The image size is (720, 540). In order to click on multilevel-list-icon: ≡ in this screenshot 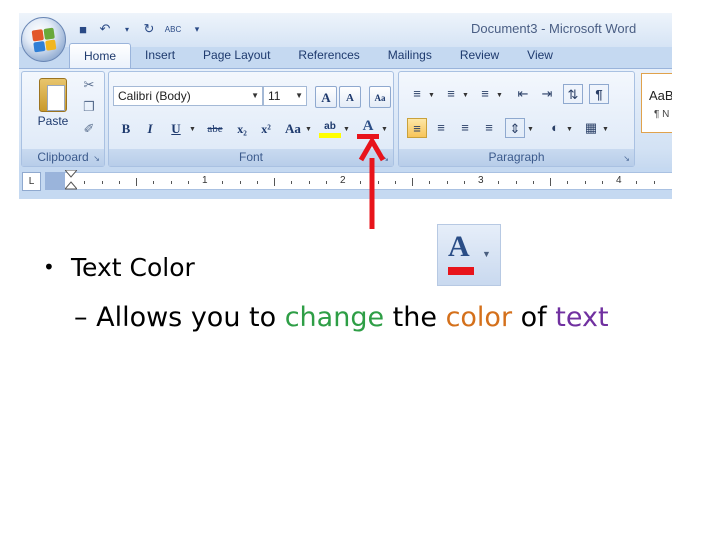, I will do `click(485, 94)`.